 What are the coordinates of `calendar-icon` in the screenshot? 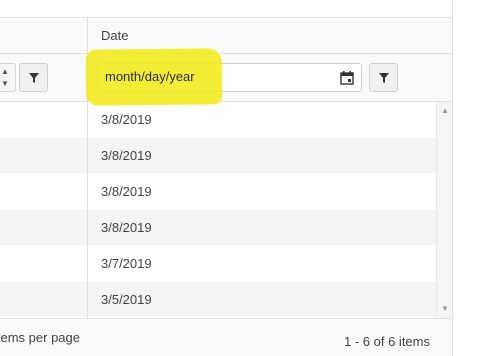 It's located at (347, 78).